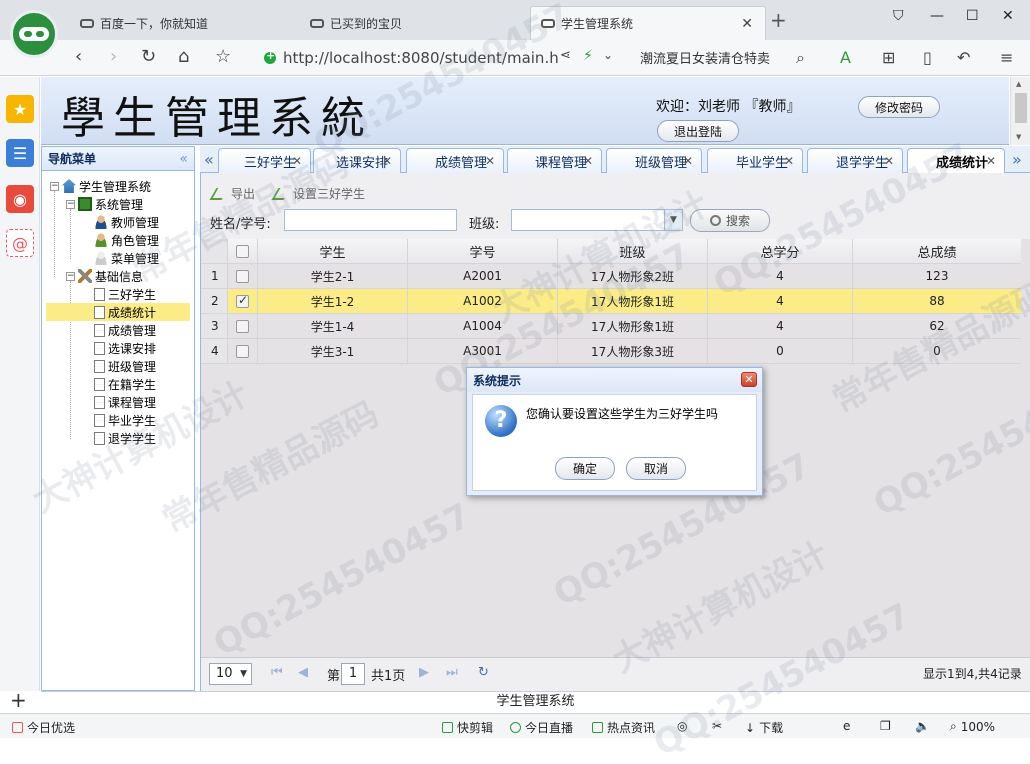  Describe the element at coordinates (1008, 16) in the screenshot. I see `window-close-button: ✕` at that location.